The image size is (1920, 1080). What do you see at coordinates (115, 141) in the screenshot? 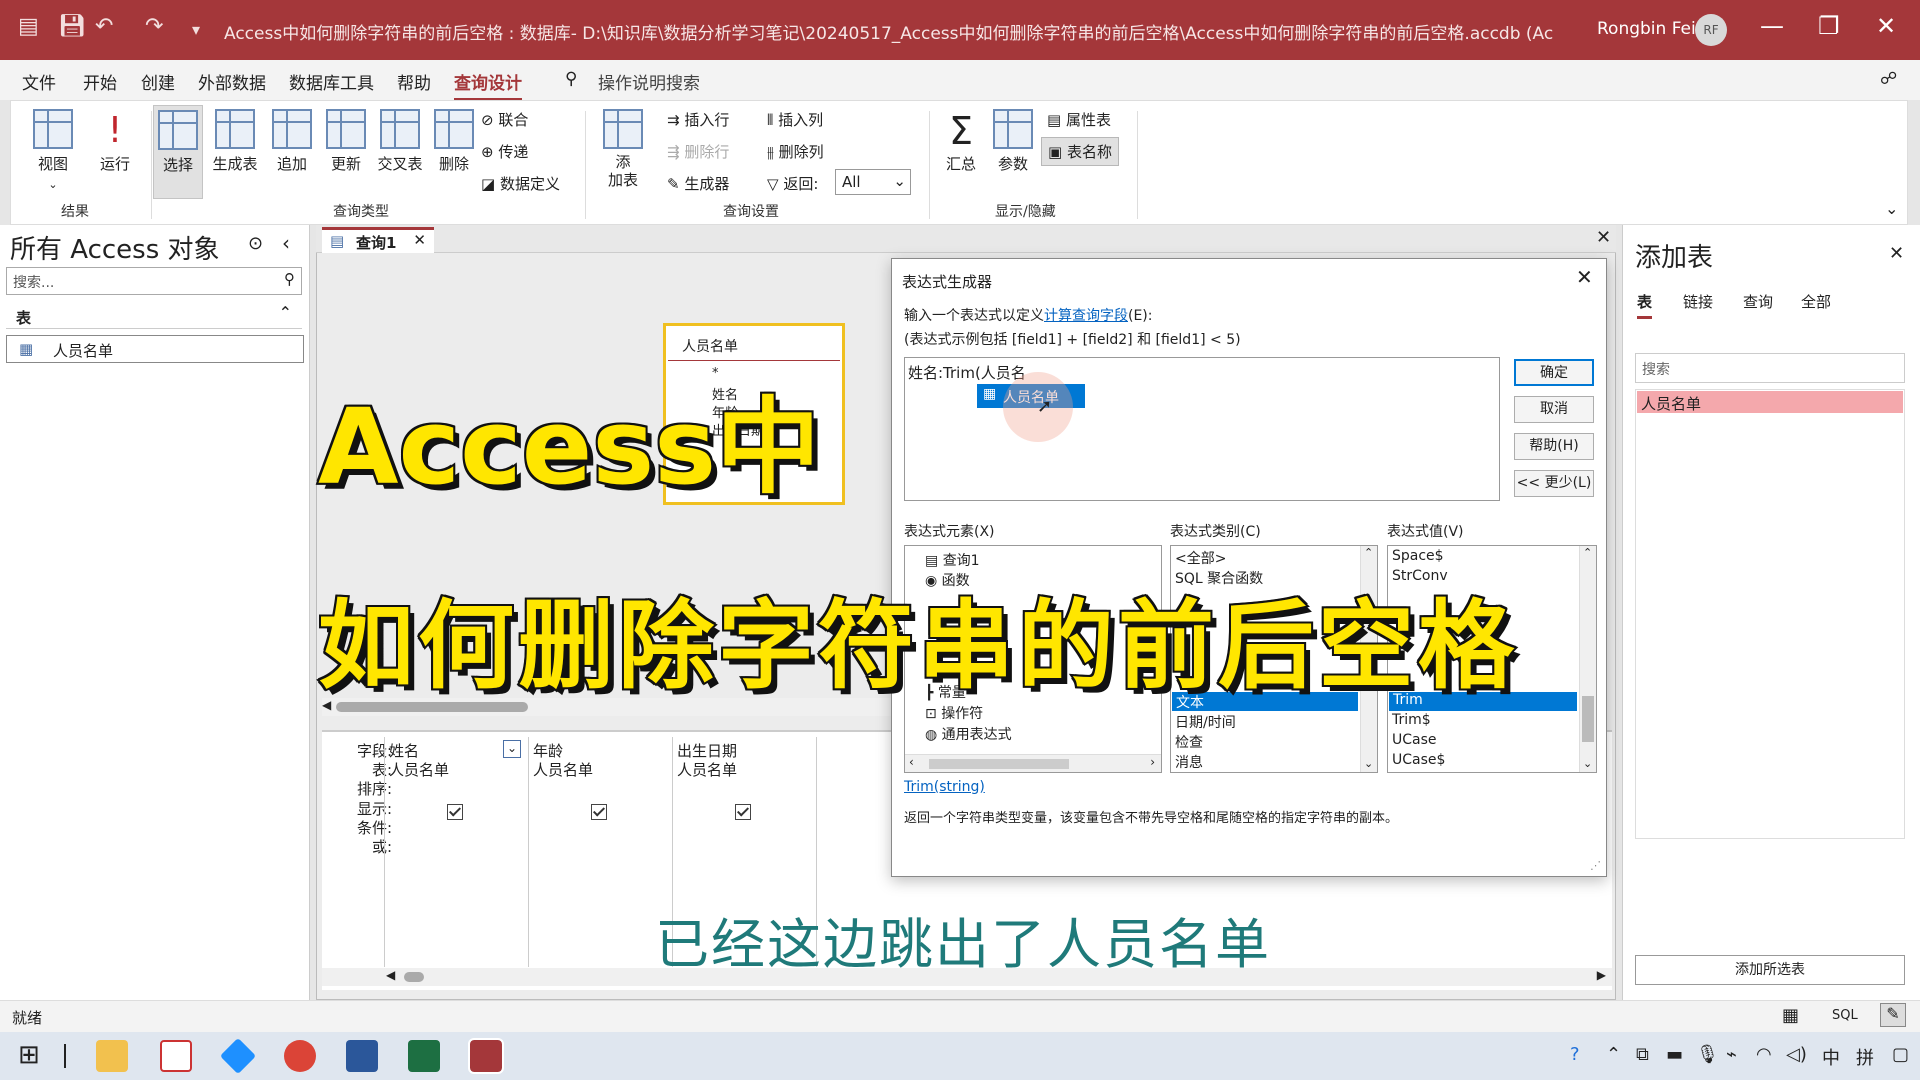
I see `run-button: ! 运行` at bounding box center [115, 141].